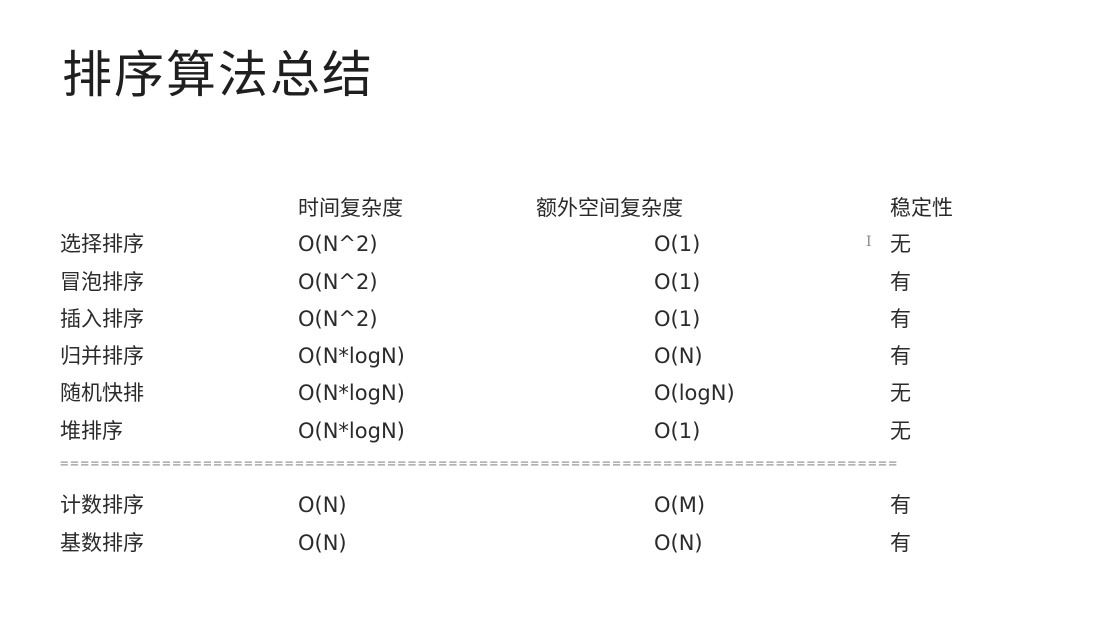 The height and width of the screenshot is (623, 1115). I want to click on algorithm-name: 随机快排, so click(102, 393).